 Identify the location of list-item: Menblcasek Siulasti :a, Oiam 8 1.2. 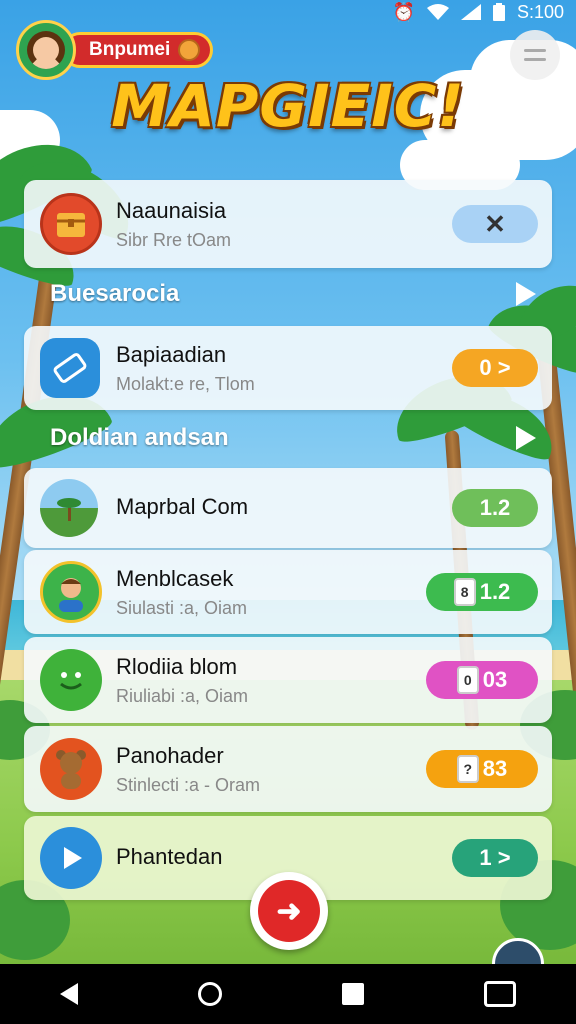
(288, 592).